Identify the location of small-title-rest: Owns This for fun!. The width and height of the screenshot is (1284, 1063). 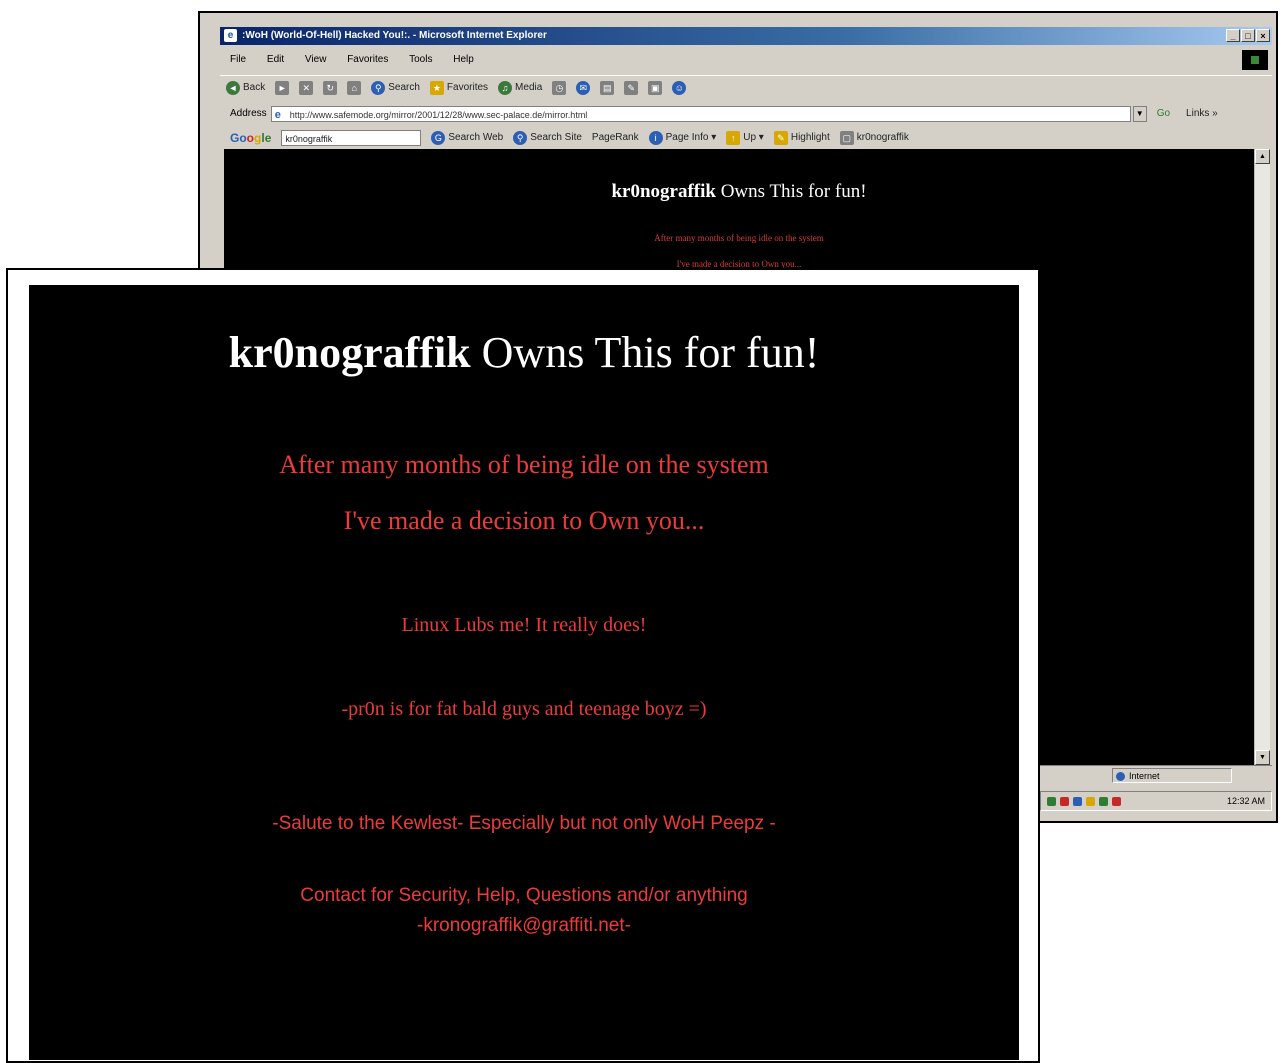
(791, 191).